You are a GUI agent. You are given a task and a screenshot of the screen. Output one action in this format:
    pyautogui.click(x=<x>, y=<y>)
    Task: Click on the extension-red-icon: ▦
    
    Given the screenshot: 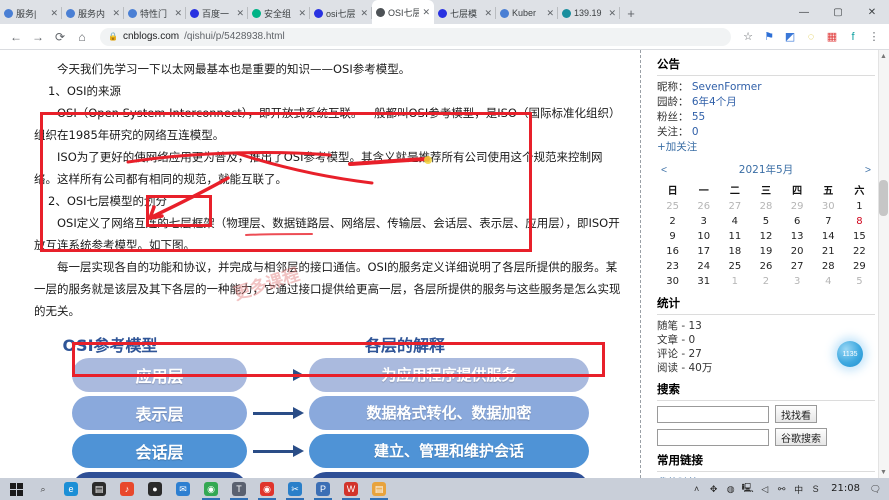 What is the action you would take?
    pyautogui.click(x=832, y=37)
    